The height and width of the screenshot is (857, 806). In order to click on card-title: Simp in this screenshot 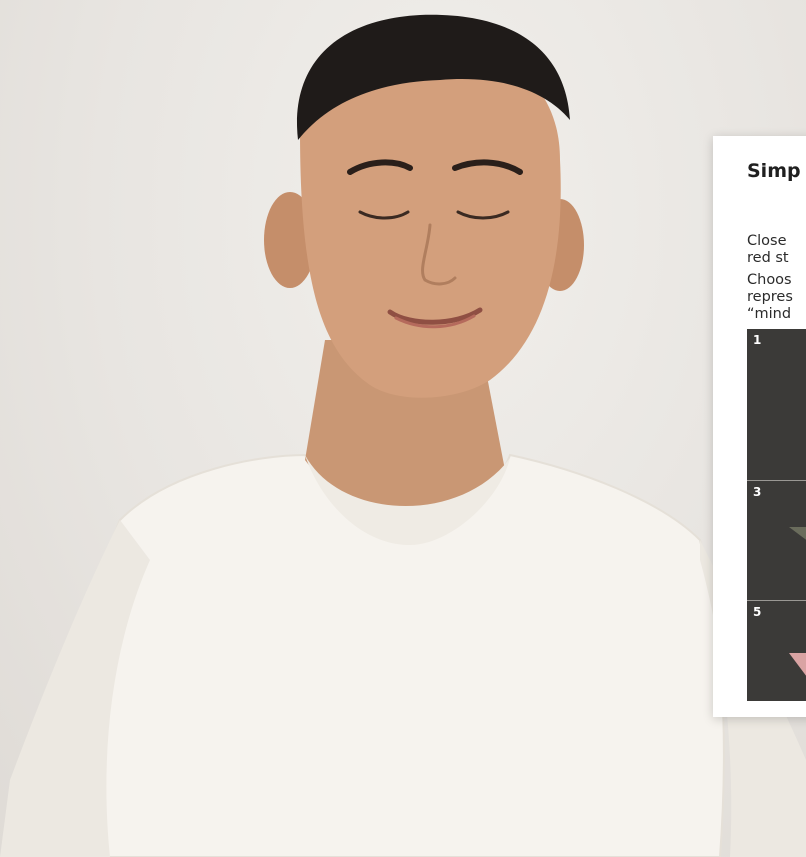, I will do `click(774, 171)`.